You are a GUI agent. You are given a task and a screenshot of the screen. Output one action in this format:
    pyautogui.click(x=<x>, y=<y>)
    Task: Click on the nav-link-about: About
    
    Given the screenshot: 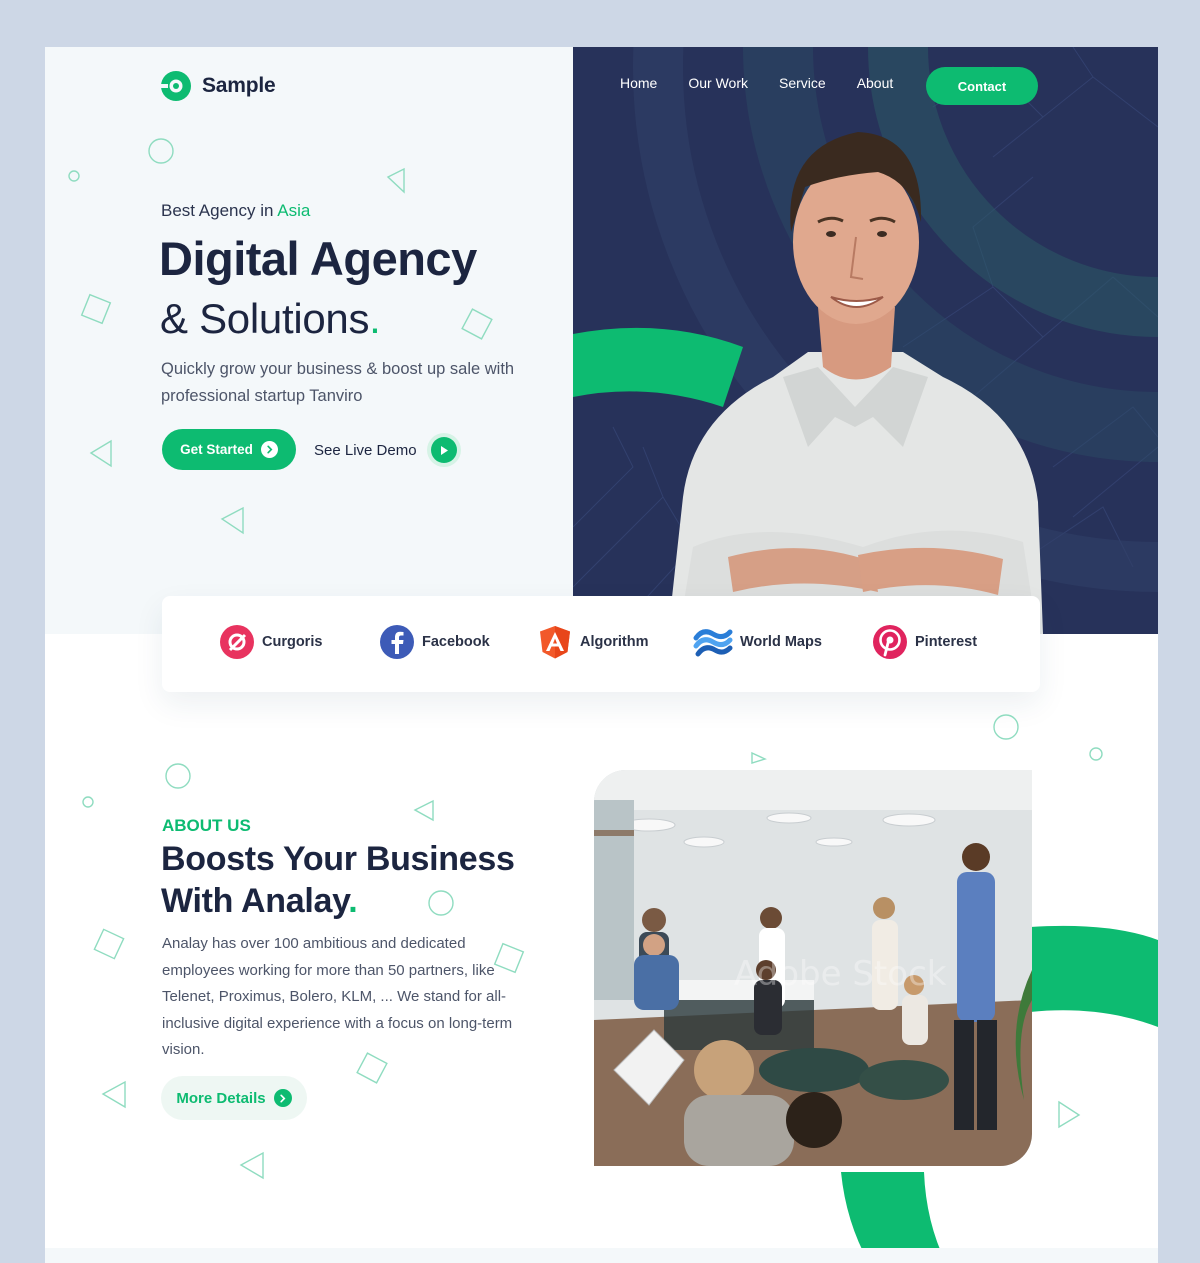 What is the action you would take?
    pyautogui.click(x=875, y=83)
    